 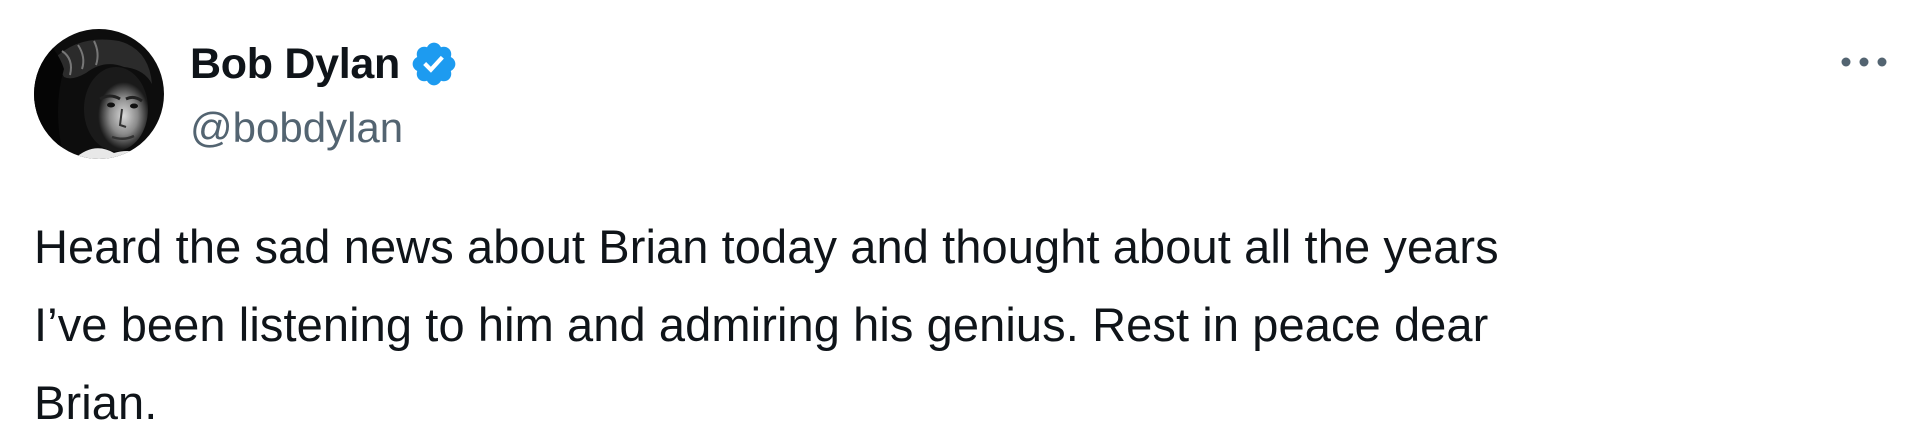 I want to click on author-avatar, so click(x=99, y=94).